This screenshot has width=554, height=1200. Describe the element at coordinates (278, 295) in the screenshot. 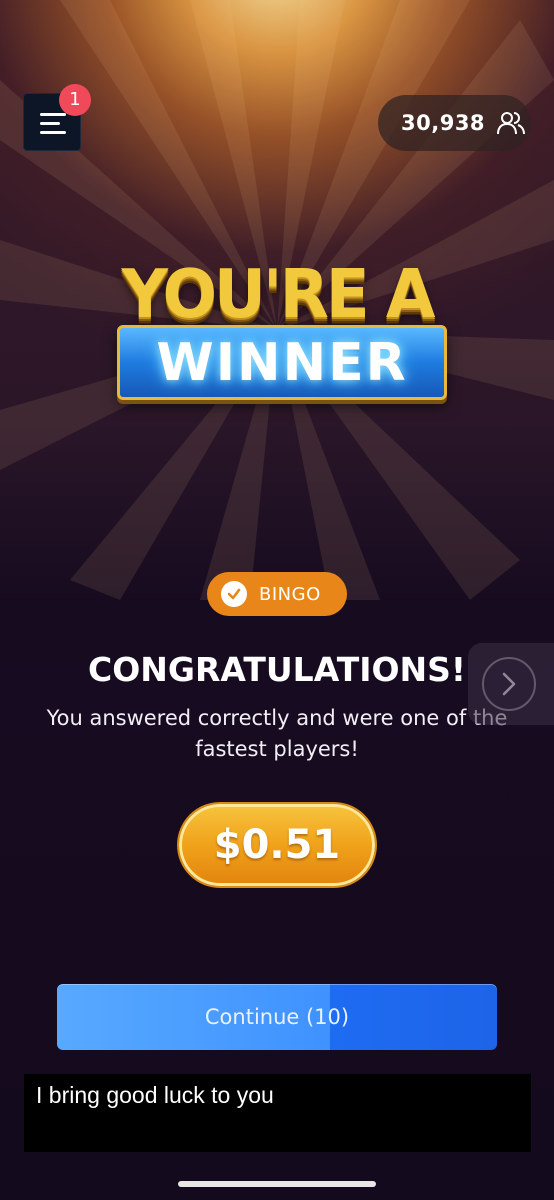

I see `banner-title-top: YOU'RE A` at that location.